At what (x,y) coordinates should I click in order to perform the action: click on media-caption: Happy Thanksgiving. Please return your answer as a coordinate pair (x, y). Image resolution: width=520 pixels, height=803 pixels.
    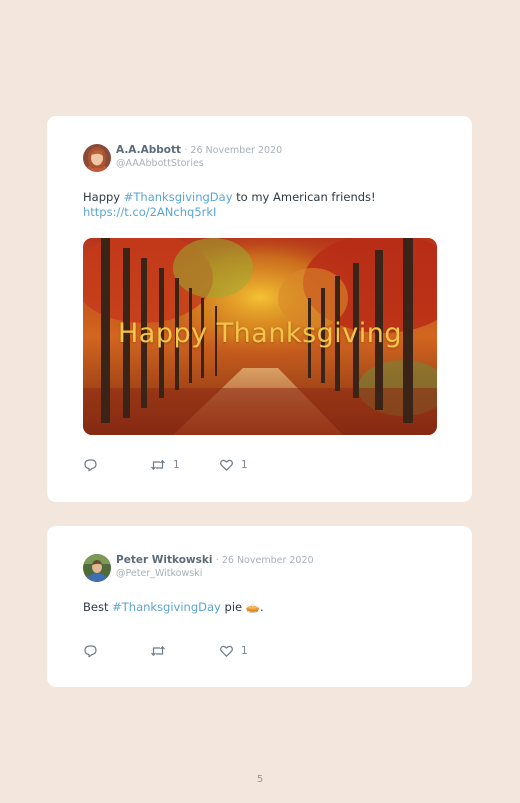
    Looking at the image, I should click on (260, 333).